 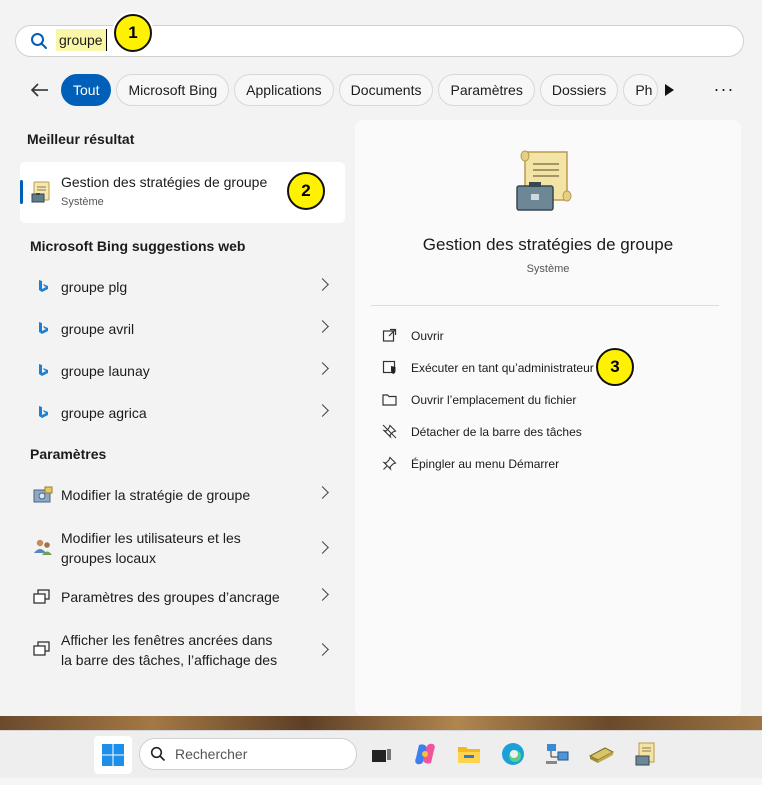 What do you see at coordinates (469, 754) in the screenshot?
I see `file-explorer-icon` at bounding box center [469, 754].